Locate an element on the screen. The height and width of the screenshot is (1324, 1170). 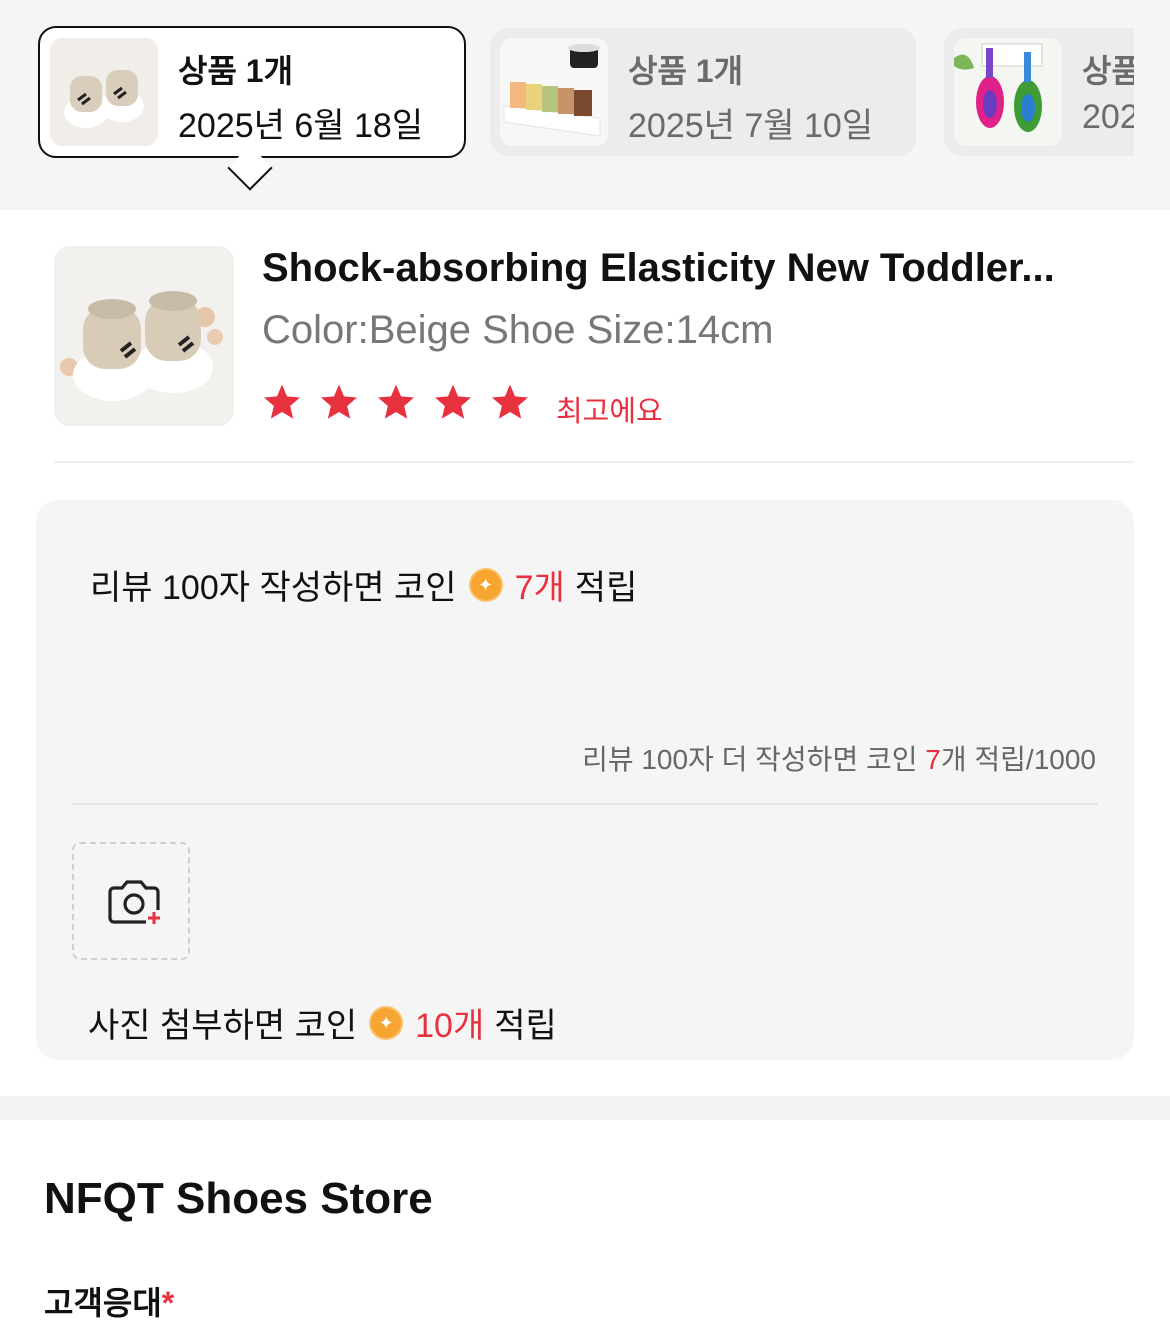
order-item-count: 상품 is located at coordinates (1111, 71).